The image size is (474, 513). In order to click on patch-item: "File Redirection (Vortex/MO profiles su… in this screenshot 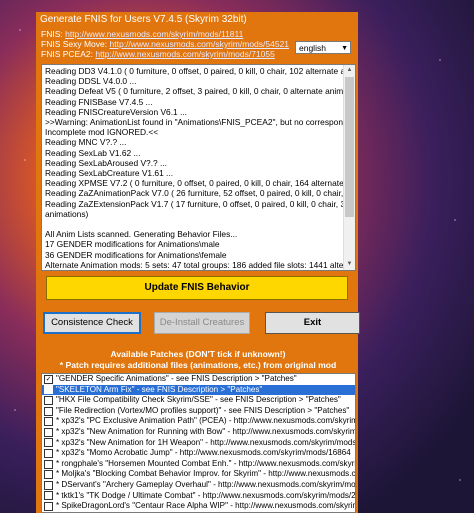, I will do `click(198, 411)`.